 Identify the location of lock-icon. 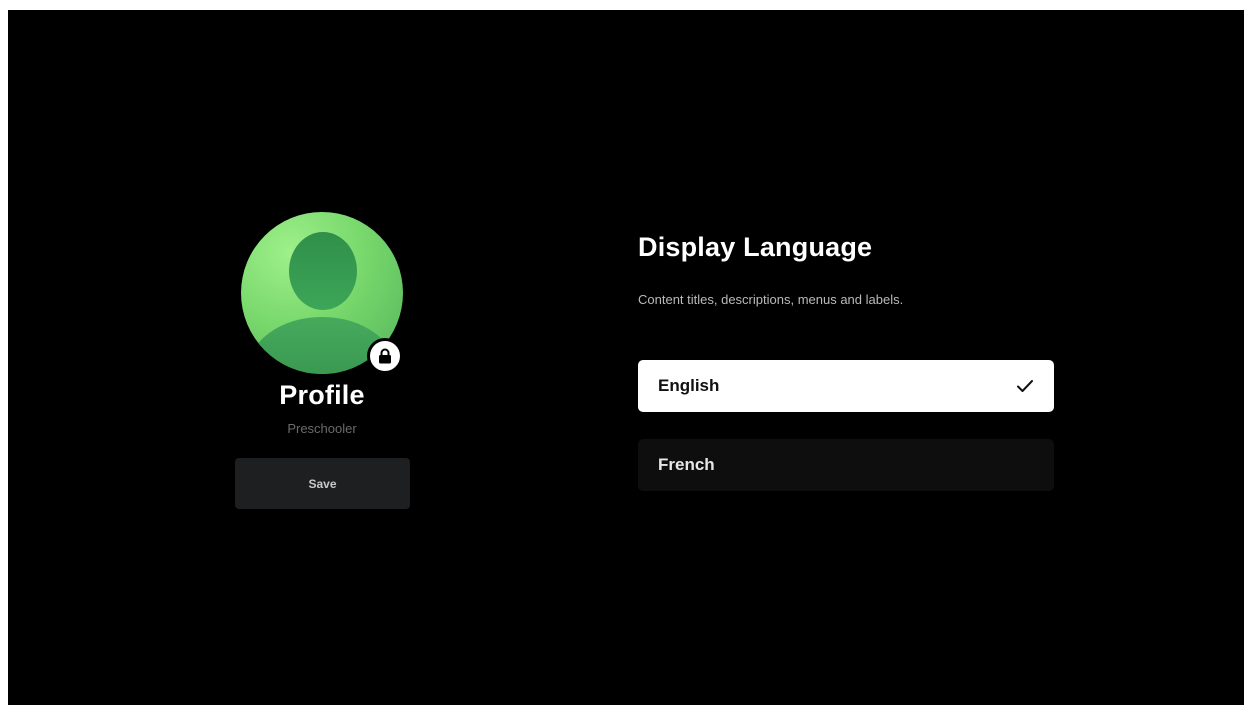
(385, 356).